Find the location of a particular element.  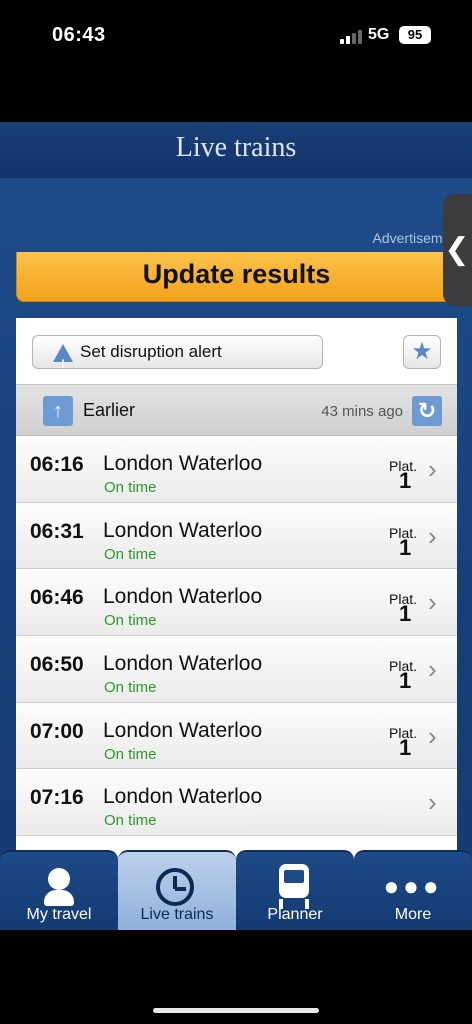

chevron-left-icon: ❮ is located at coordinates (457, 249).